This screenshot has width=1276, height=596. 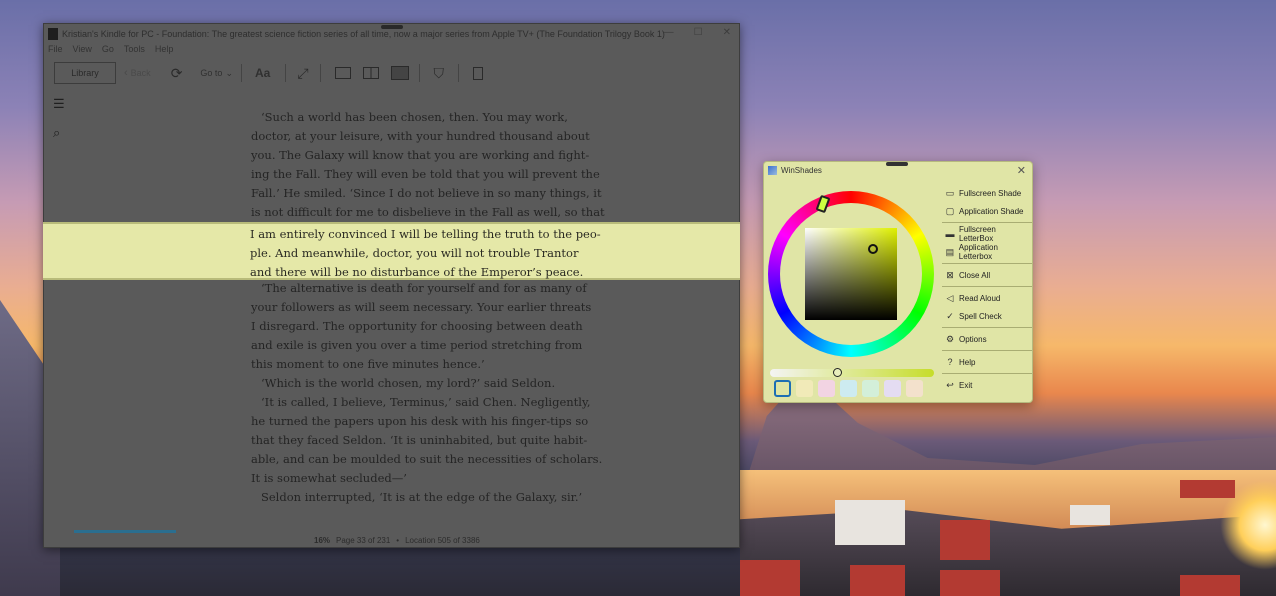 I want to click on chevron-down-icon: ⌄, so click(x=229, y=72).